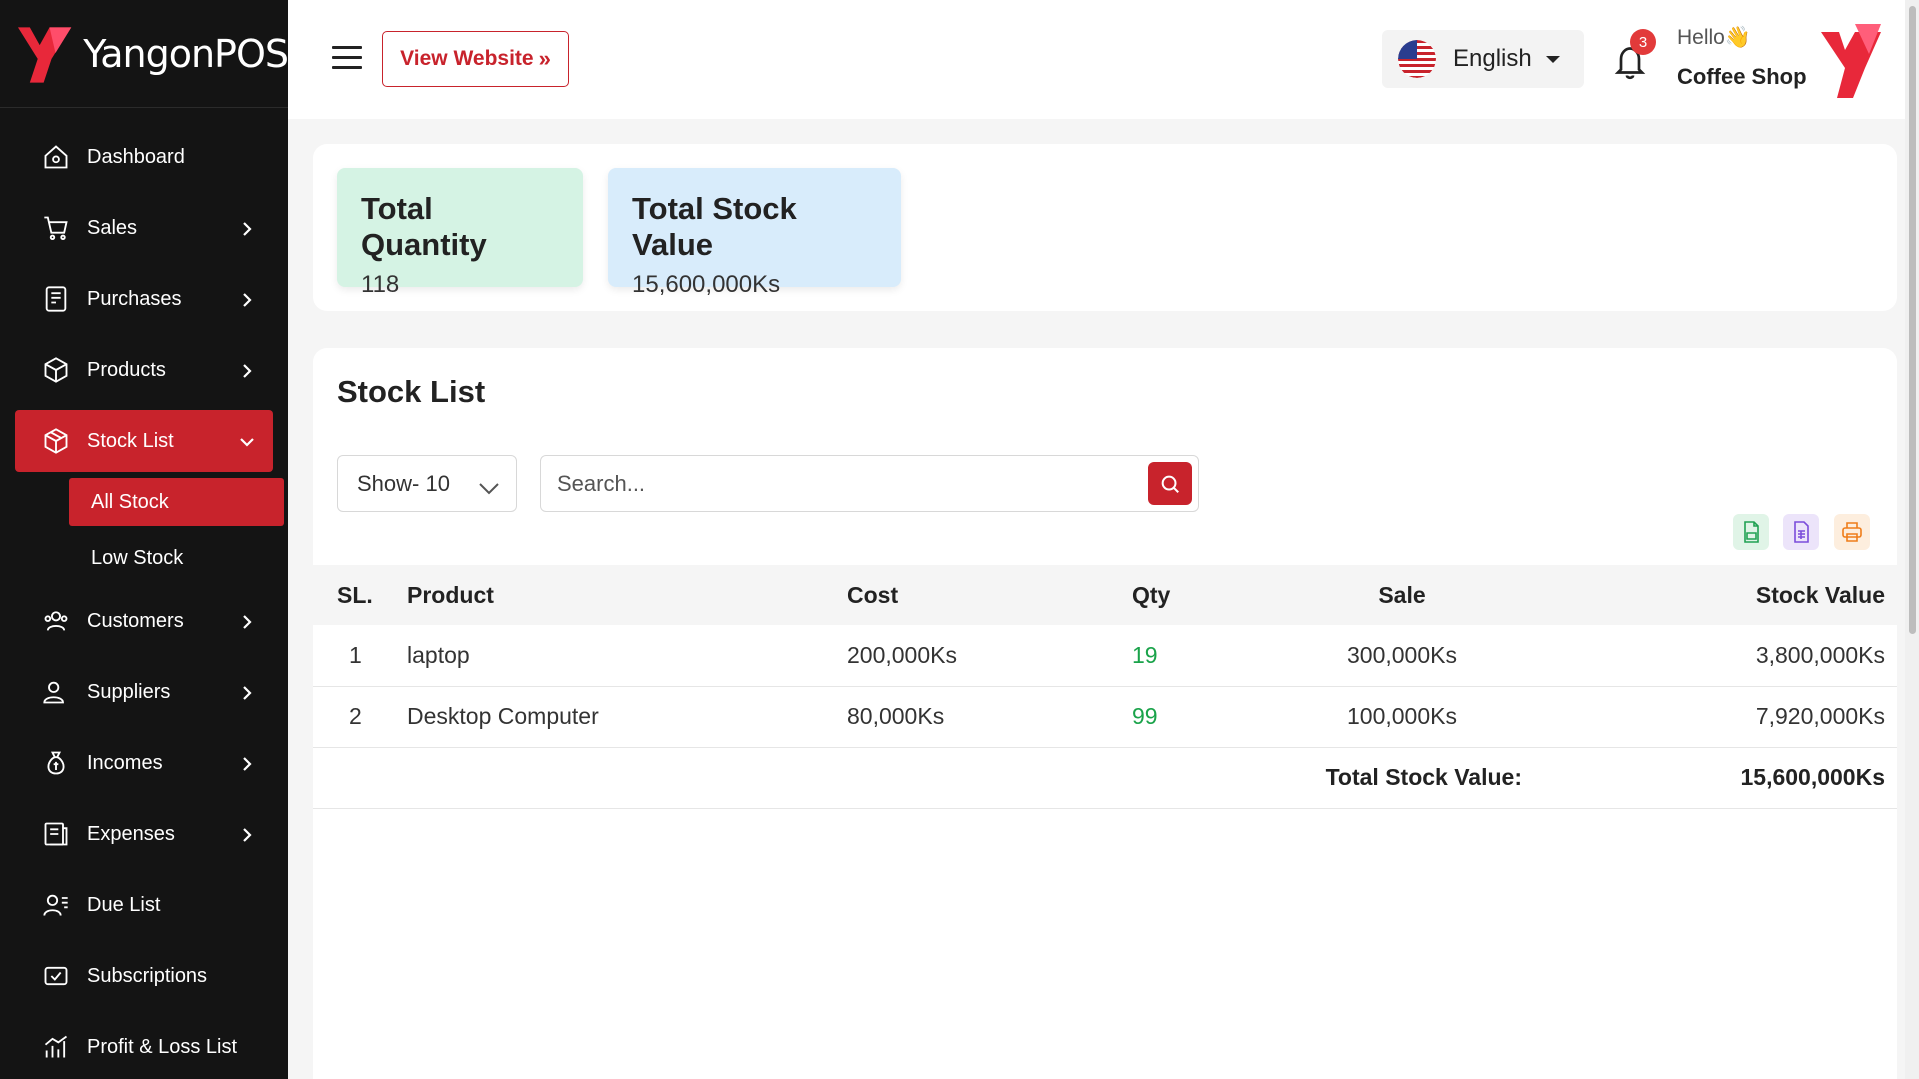  Describe the element at coordinates (1820, 594) in the screenshot. I see `column-header-stock-value: Stock Value` at that location.